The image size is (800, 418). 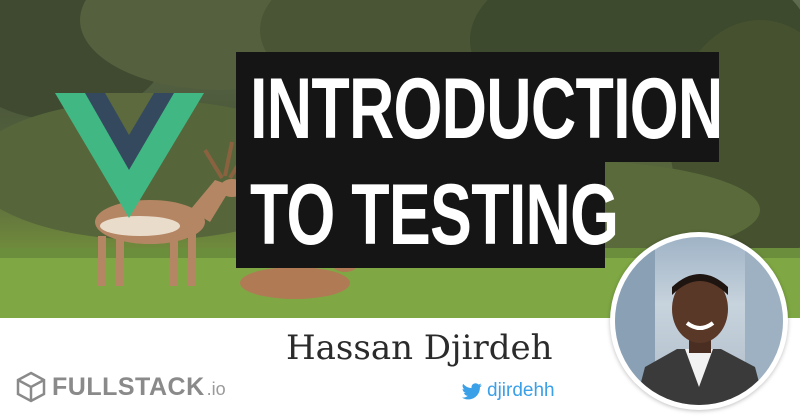 I want to click on twitter-link: djirdehh, so click(x=508, y=391).